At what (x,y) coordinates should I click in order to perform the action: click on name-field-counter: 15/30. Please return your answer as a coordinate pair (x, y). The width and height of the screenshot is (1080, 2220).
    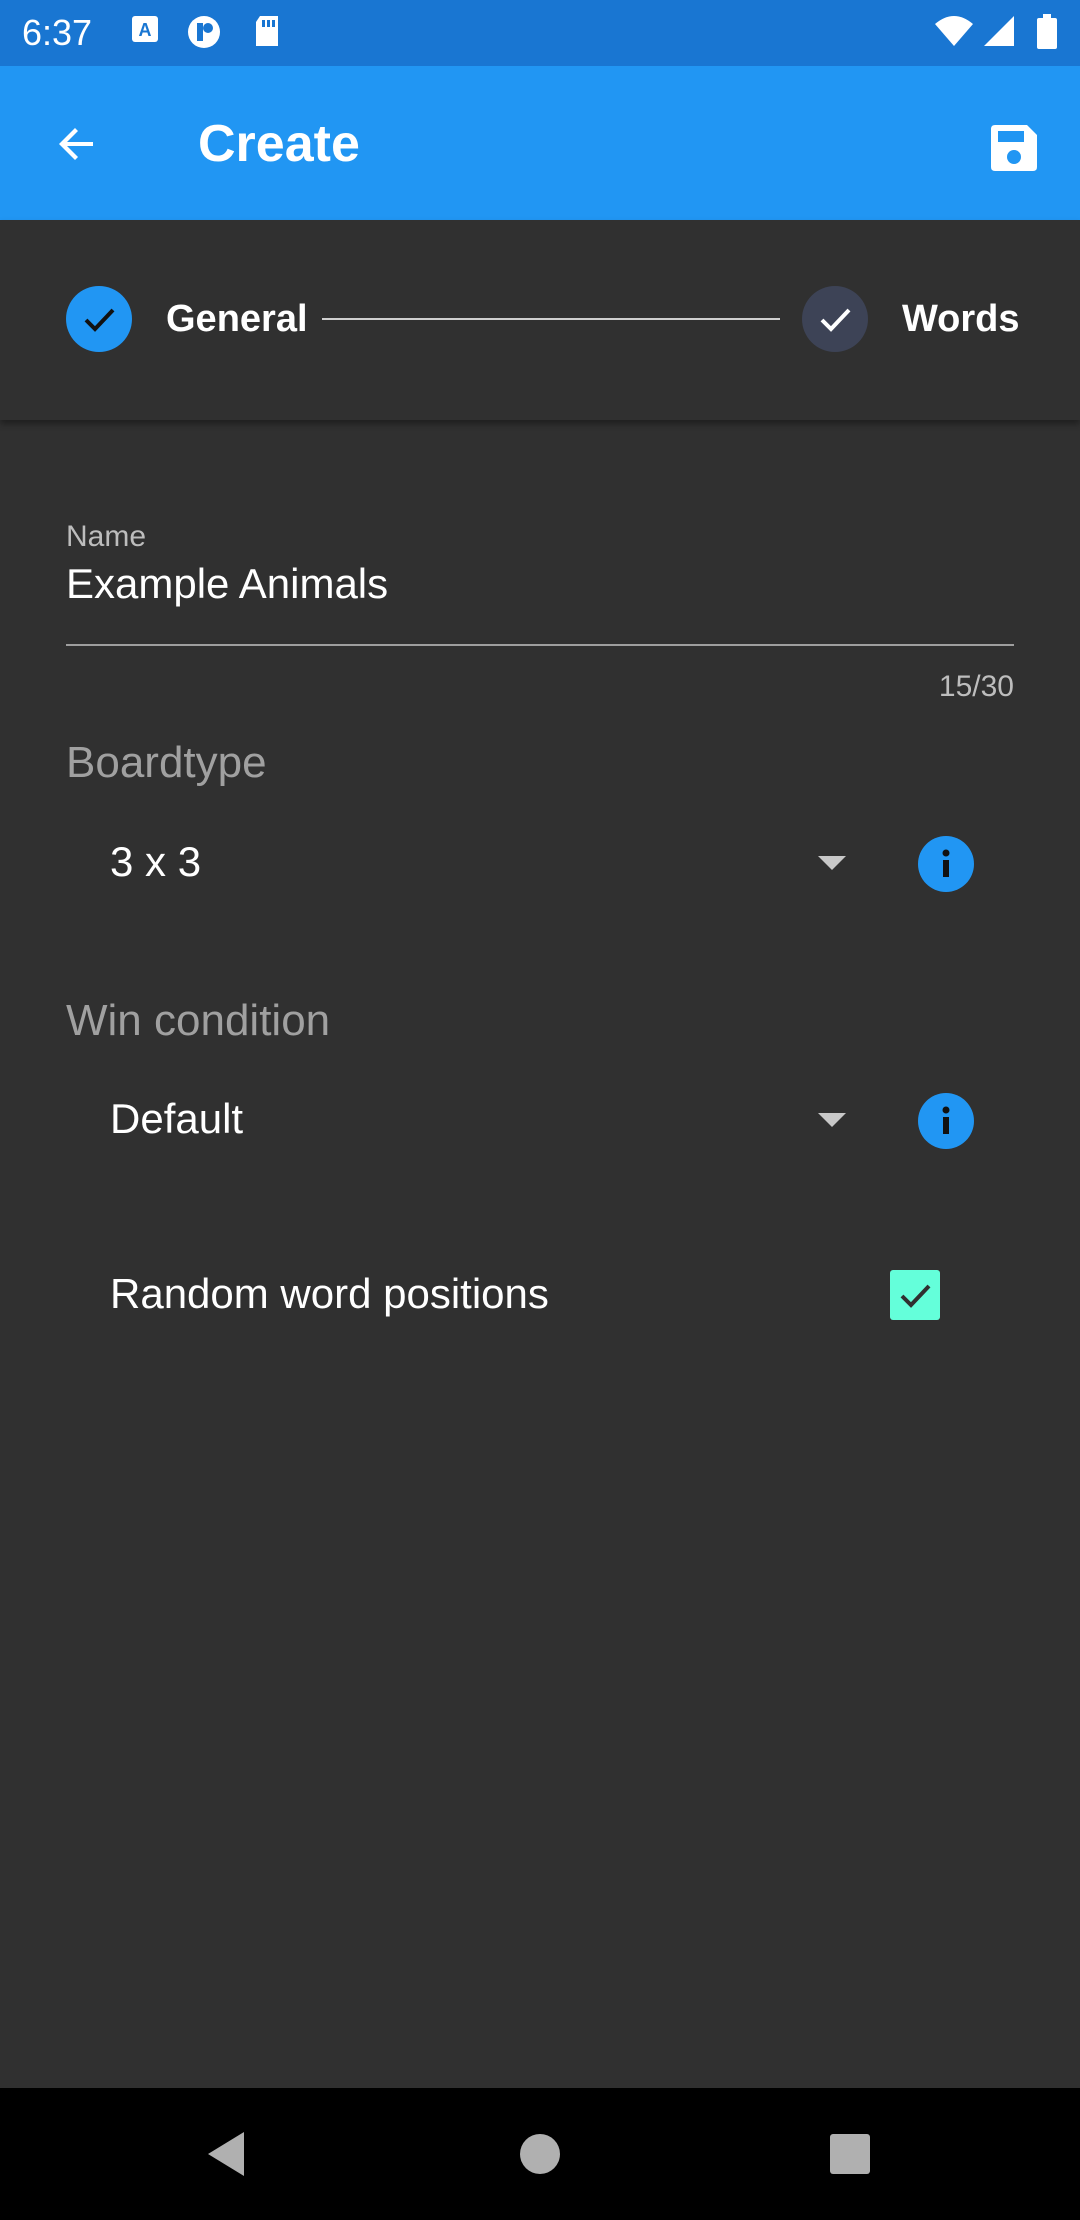
    Looking at the image, I should click on (976, 686).